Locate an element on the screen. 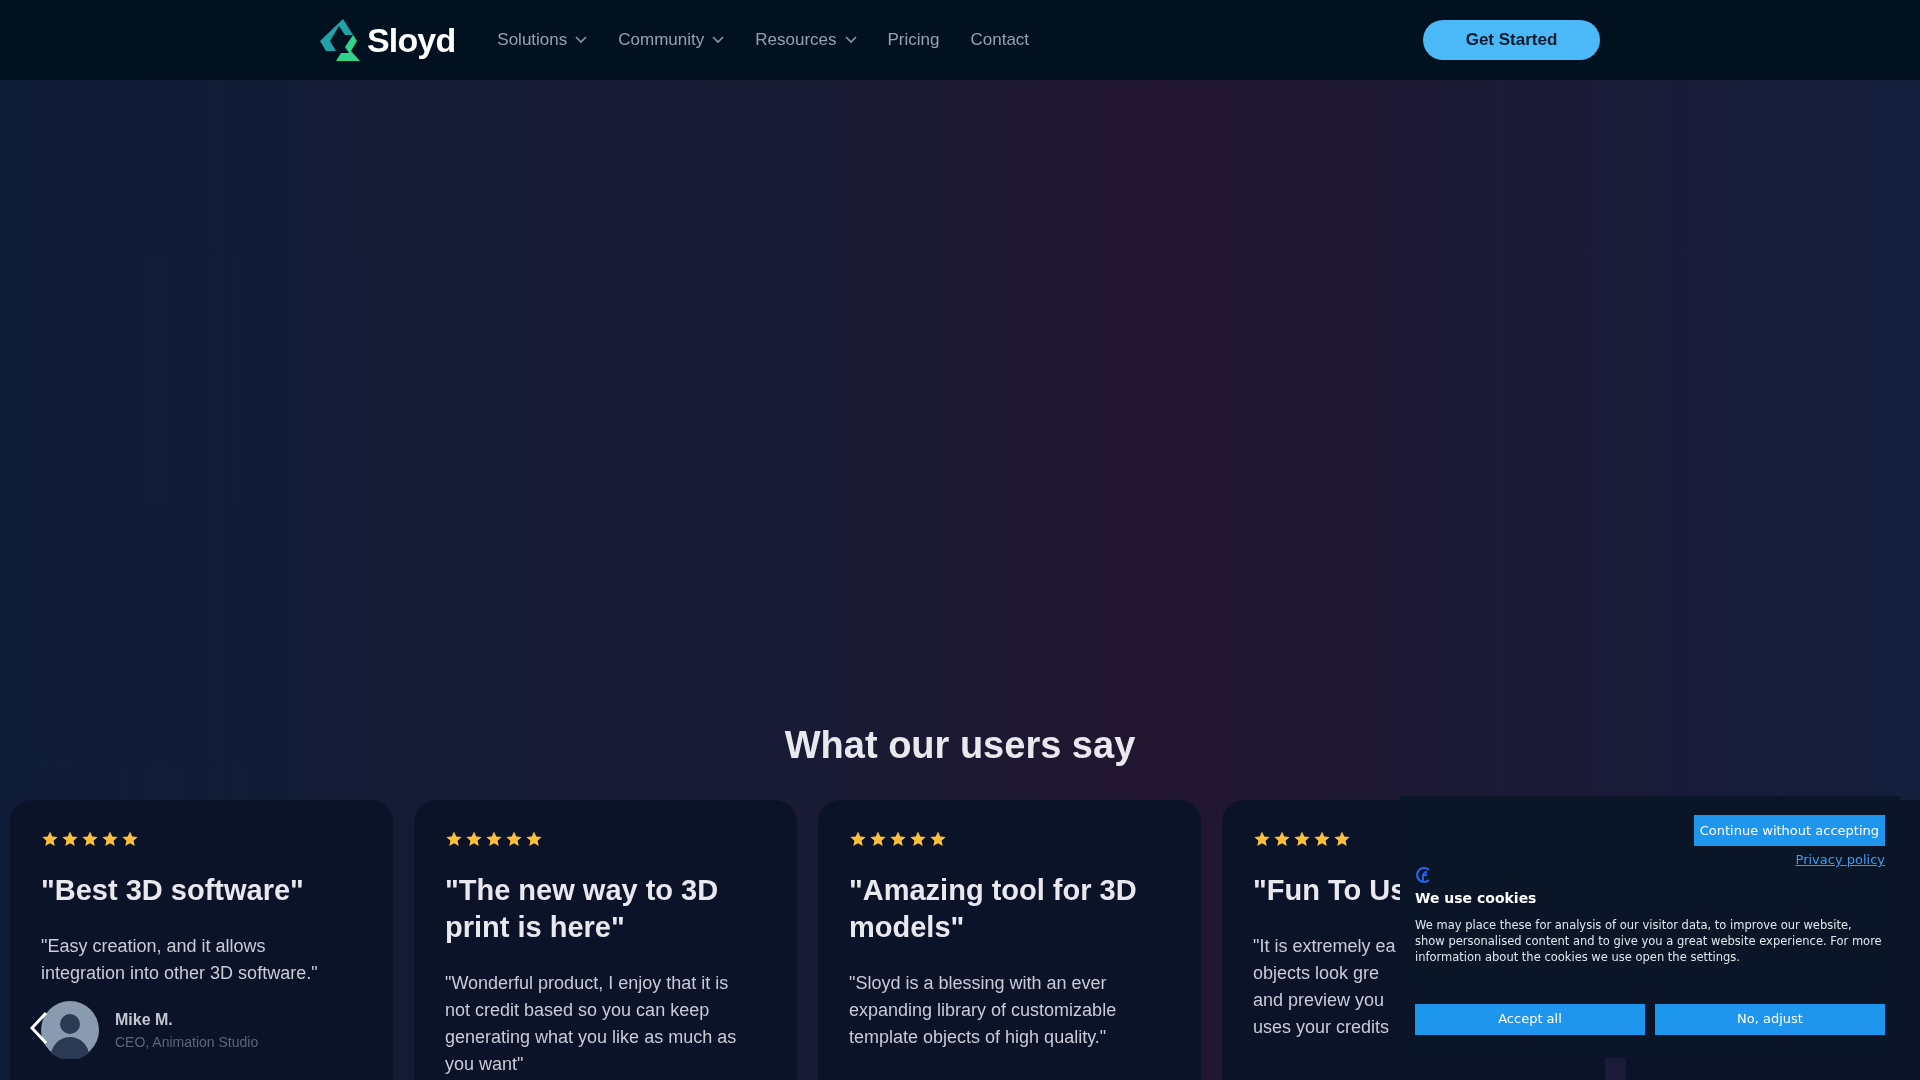  cookie-title: We use cookies is located at coordinates (1476, 898).